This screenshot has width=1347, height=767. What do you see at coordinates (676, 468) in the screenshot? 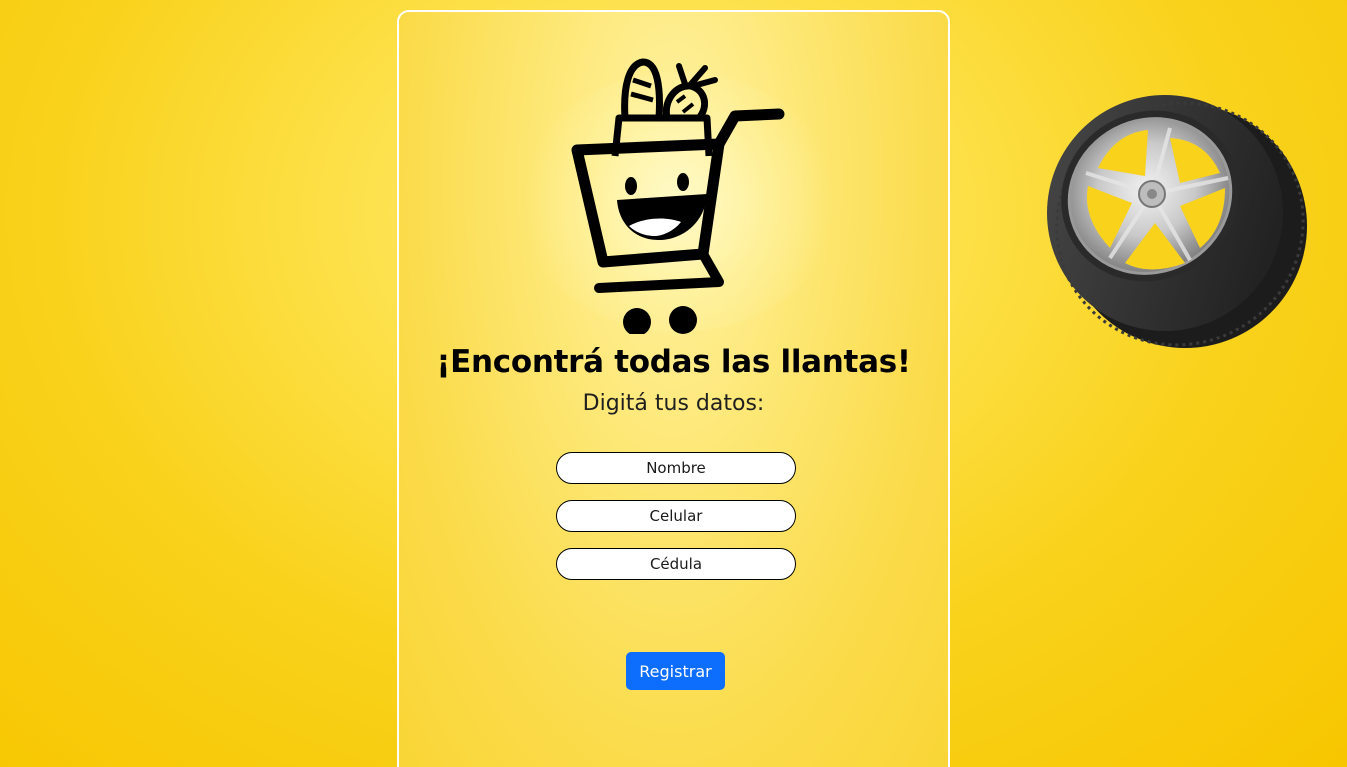
I see `name-field` at bounding box center [676, 468].